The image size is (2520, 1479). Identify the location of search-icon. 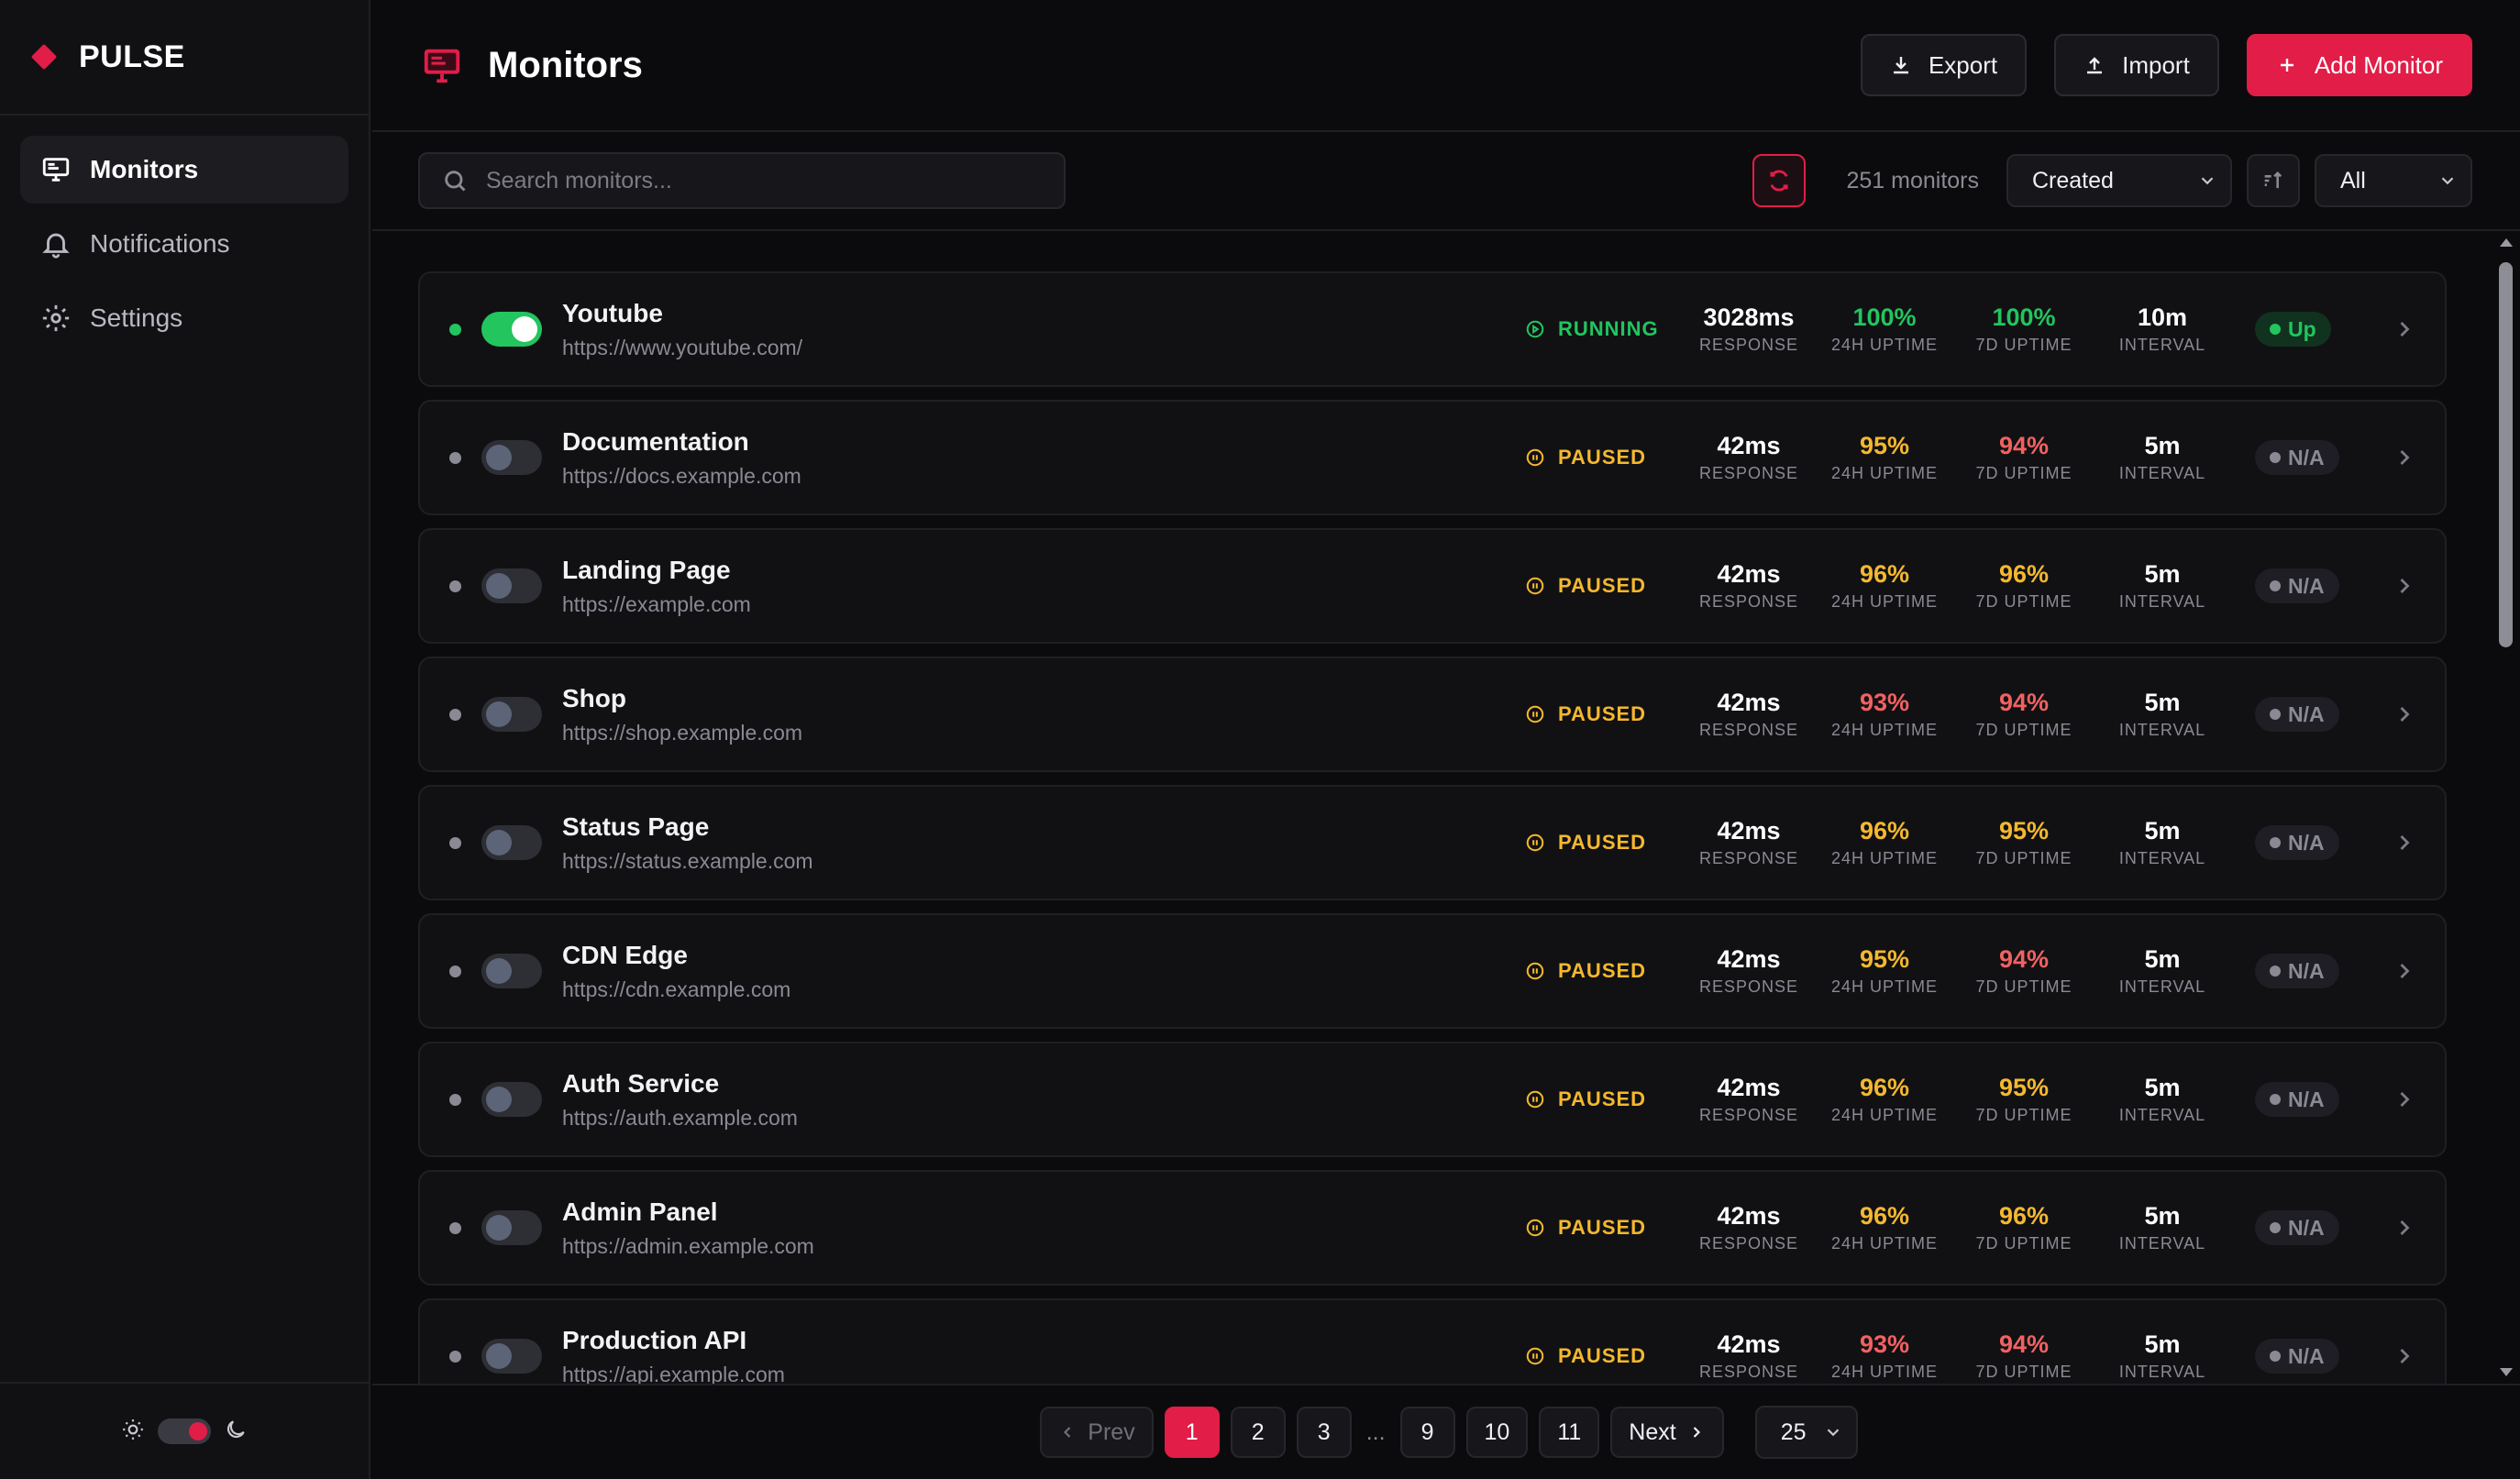
(455, 181).